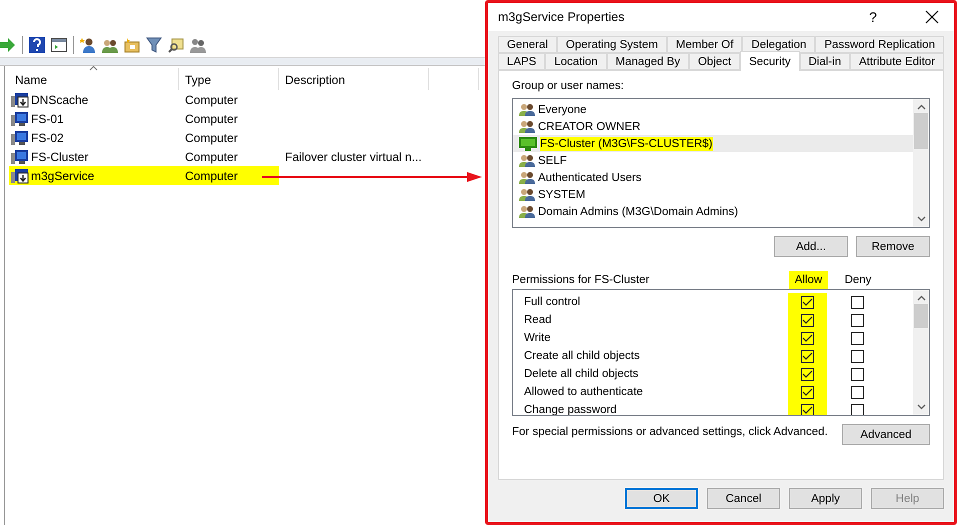 The image size is (957, 525). What do you see at coordinates (229, 175) in the screenshot?
I see `table-cell: Computer` at bounding box center [229, 175].